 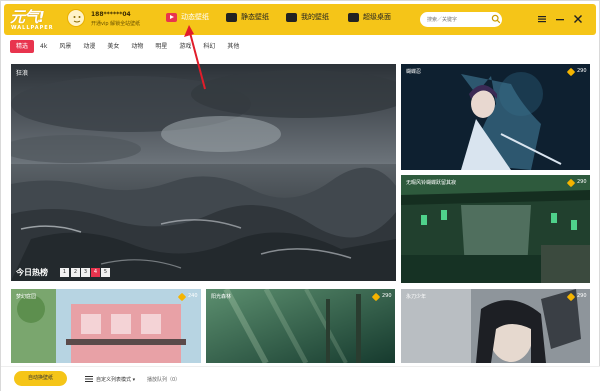 I want to click on app-logo: 元气! WALLPAPER, so click(x=31, y=19).